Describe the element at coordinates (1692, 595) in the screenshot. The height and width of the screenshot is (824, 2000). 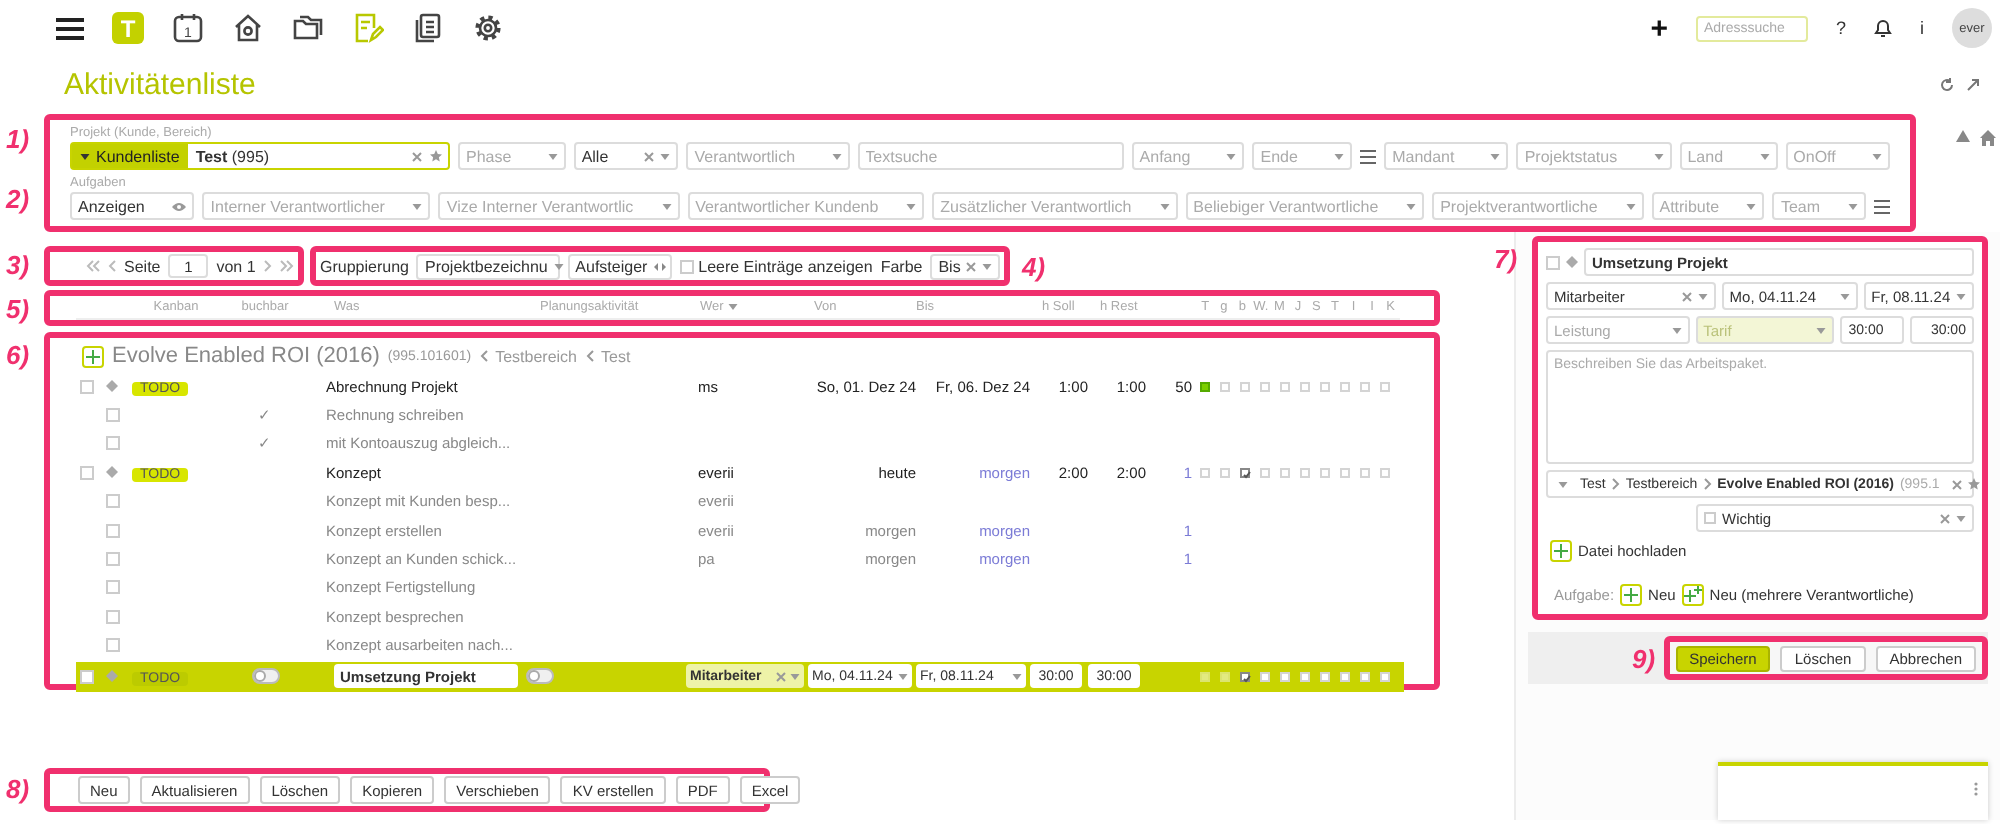
I see `add-multi-task-button` at that location.